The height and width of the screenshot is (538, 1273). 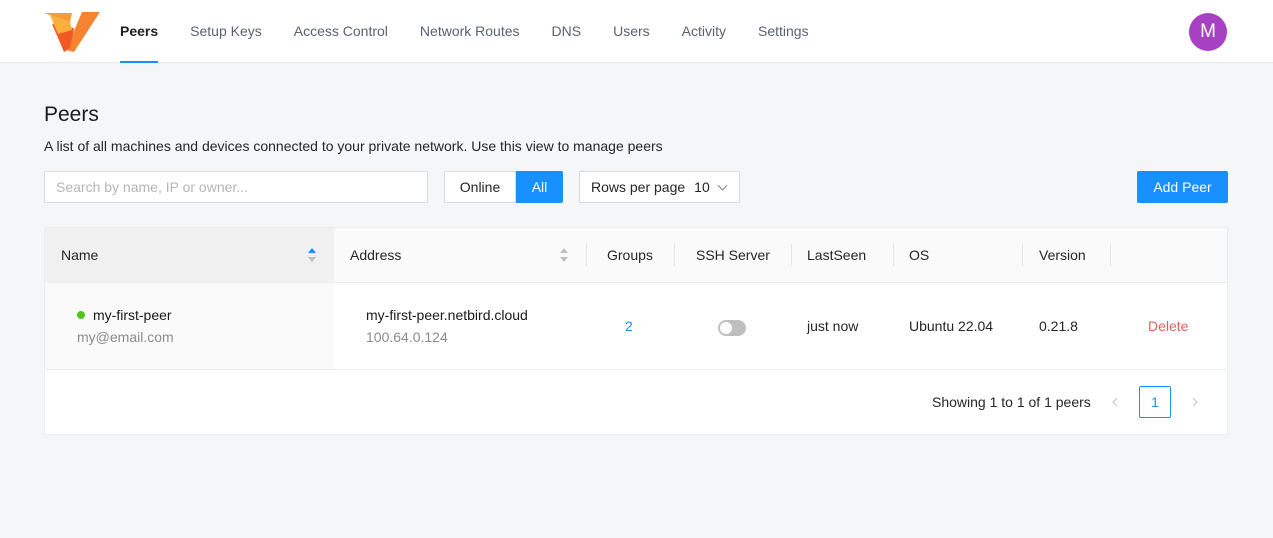 I want to click on nav-network-routes: Network Routes, so click(x=470, y=31).